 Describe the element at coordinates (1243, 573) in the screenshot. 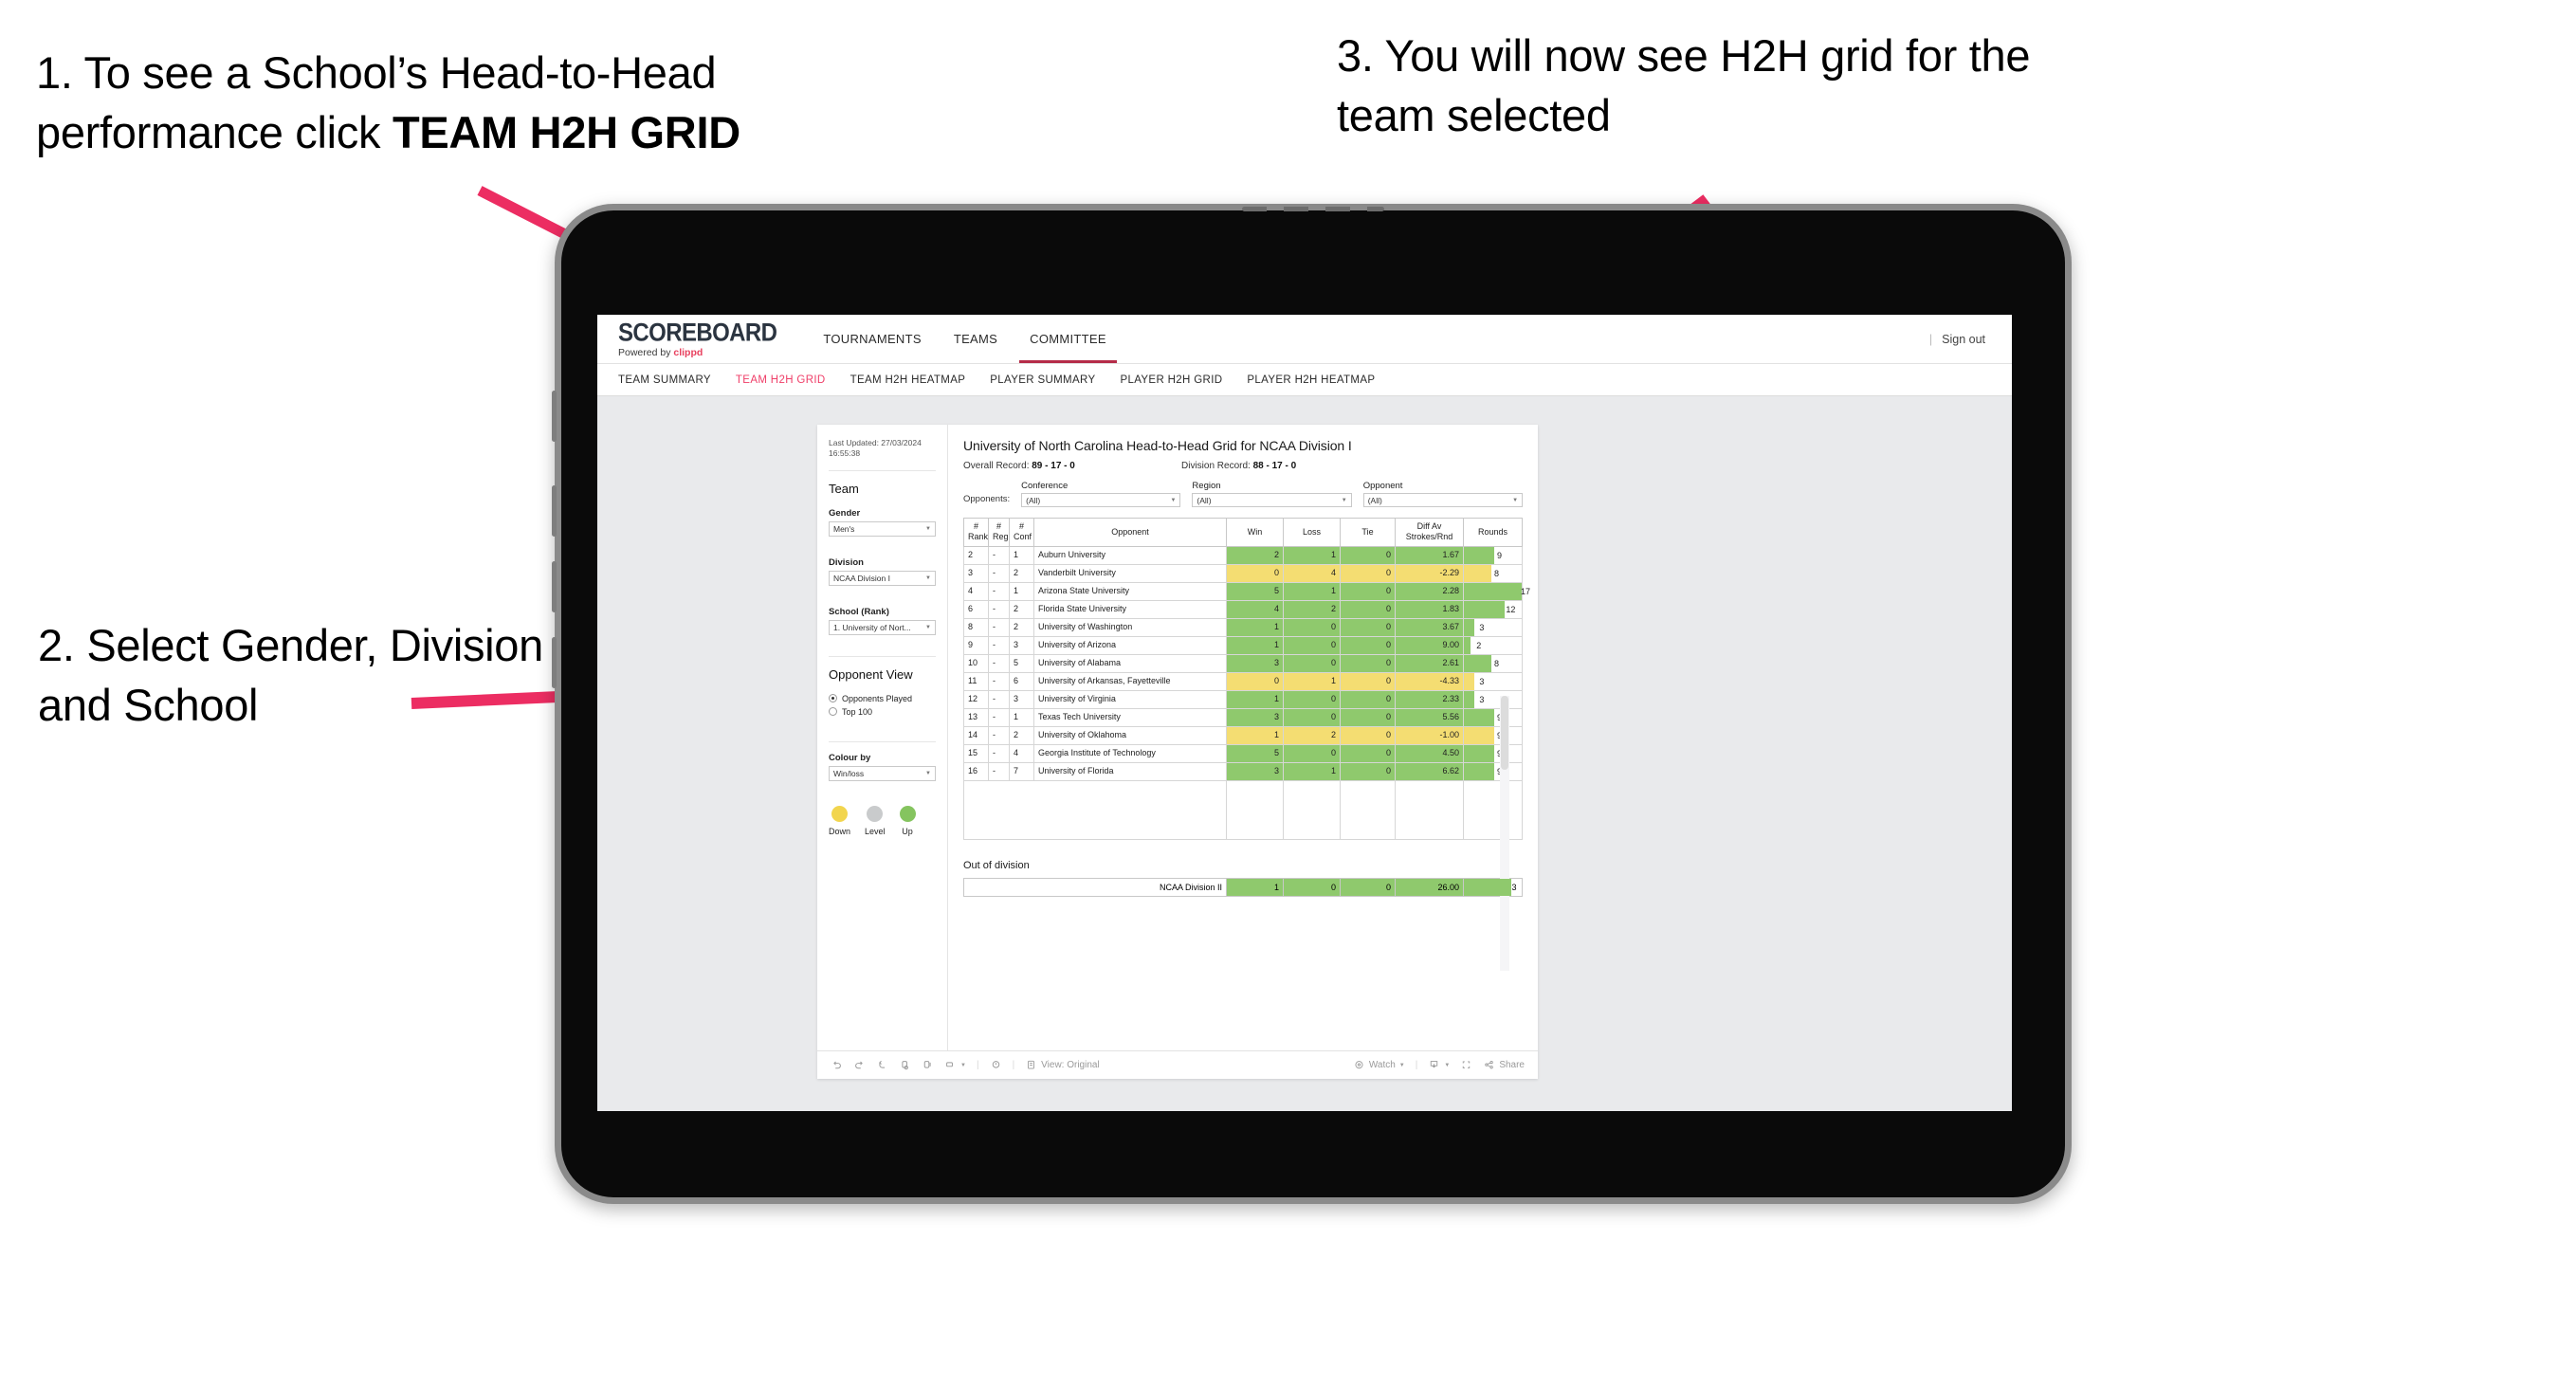

I see `table-row: 3-2 Vanderbilt University 0 4 0 -2.29 8` at that location.